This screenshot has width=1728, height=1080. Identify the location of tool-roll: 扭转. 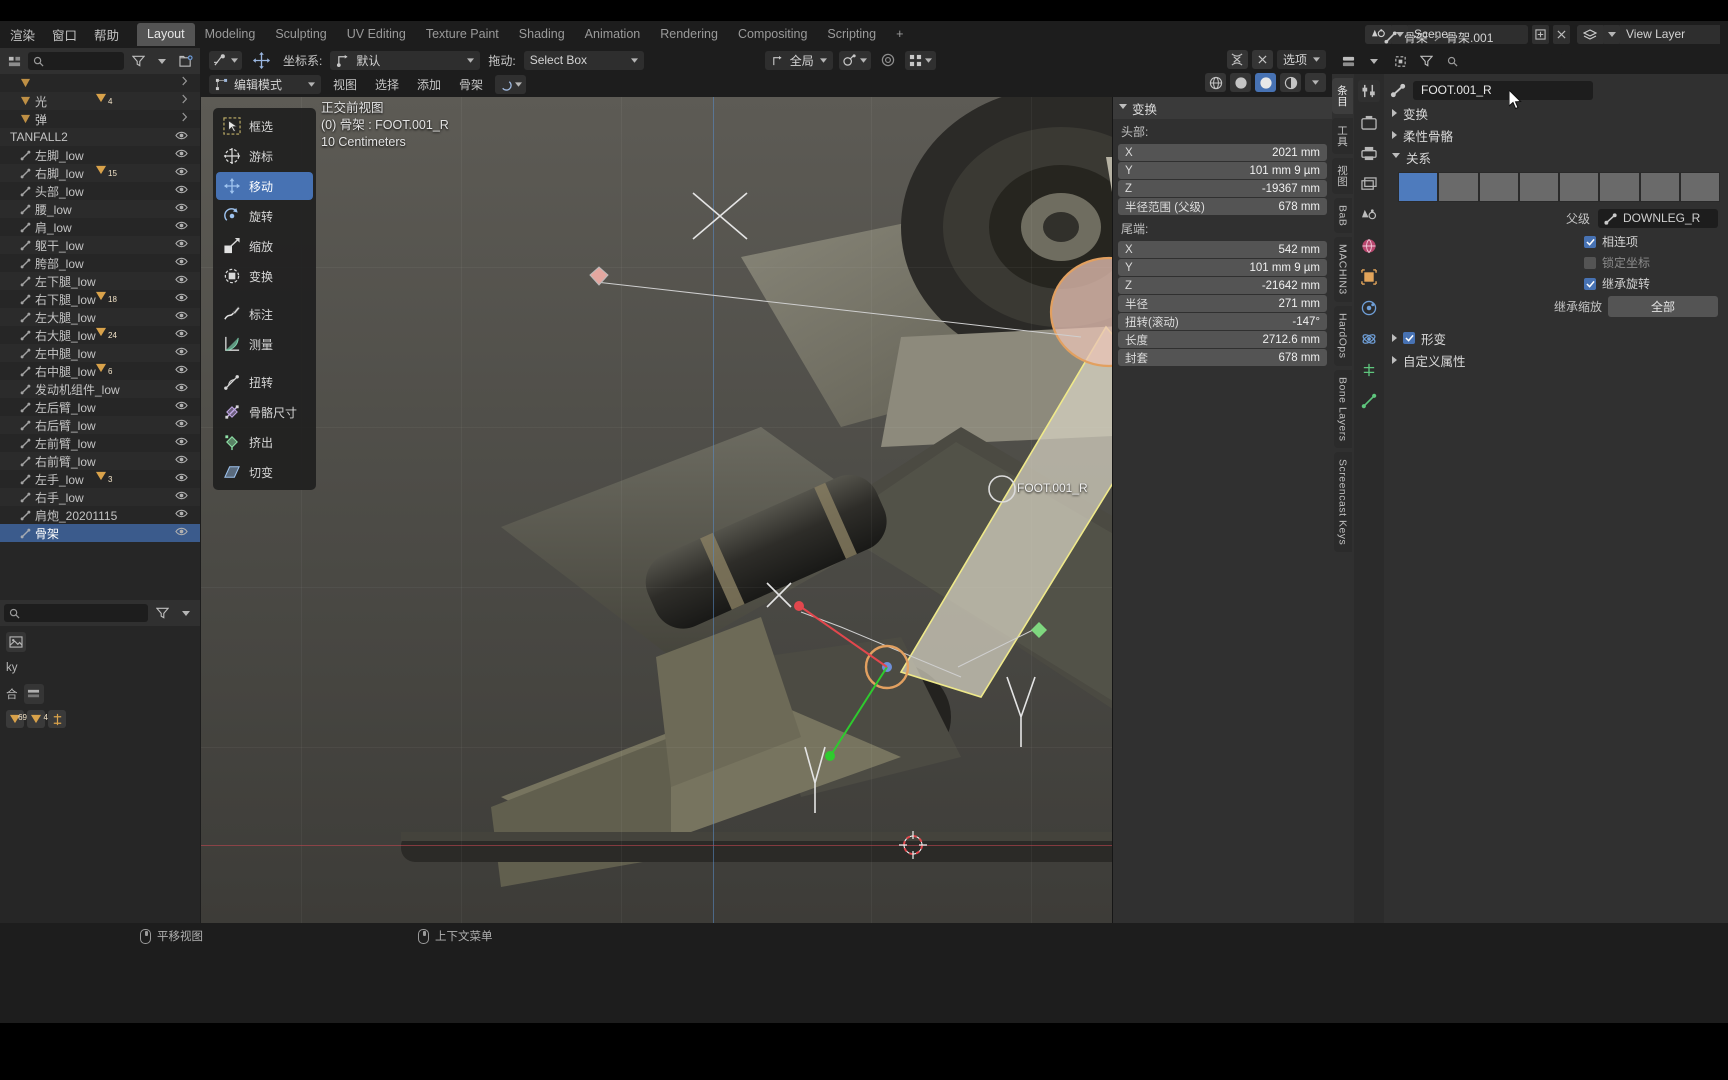
(264, 382).